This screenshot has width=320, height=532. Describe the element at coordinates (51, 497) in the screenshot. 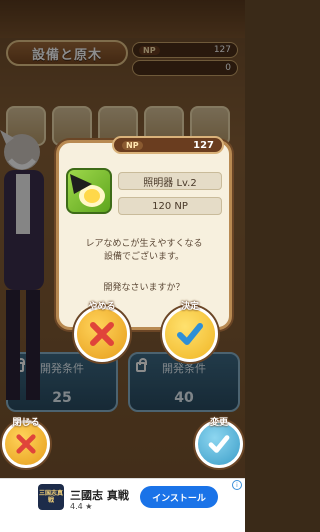

I see `ad-app-logo: 三国志真戦` at that location.